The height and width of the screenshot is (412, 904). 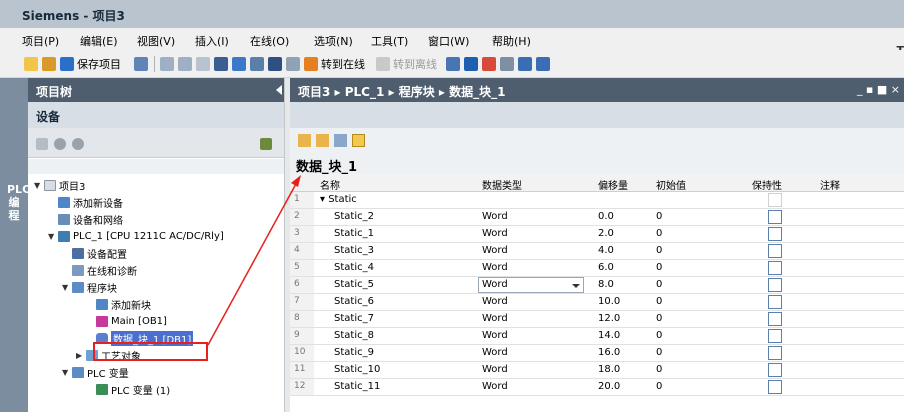 What do you see at coordinates (302, 200) in the screenshot?
I see `row-number: 1` at bounding box center [302, 200].